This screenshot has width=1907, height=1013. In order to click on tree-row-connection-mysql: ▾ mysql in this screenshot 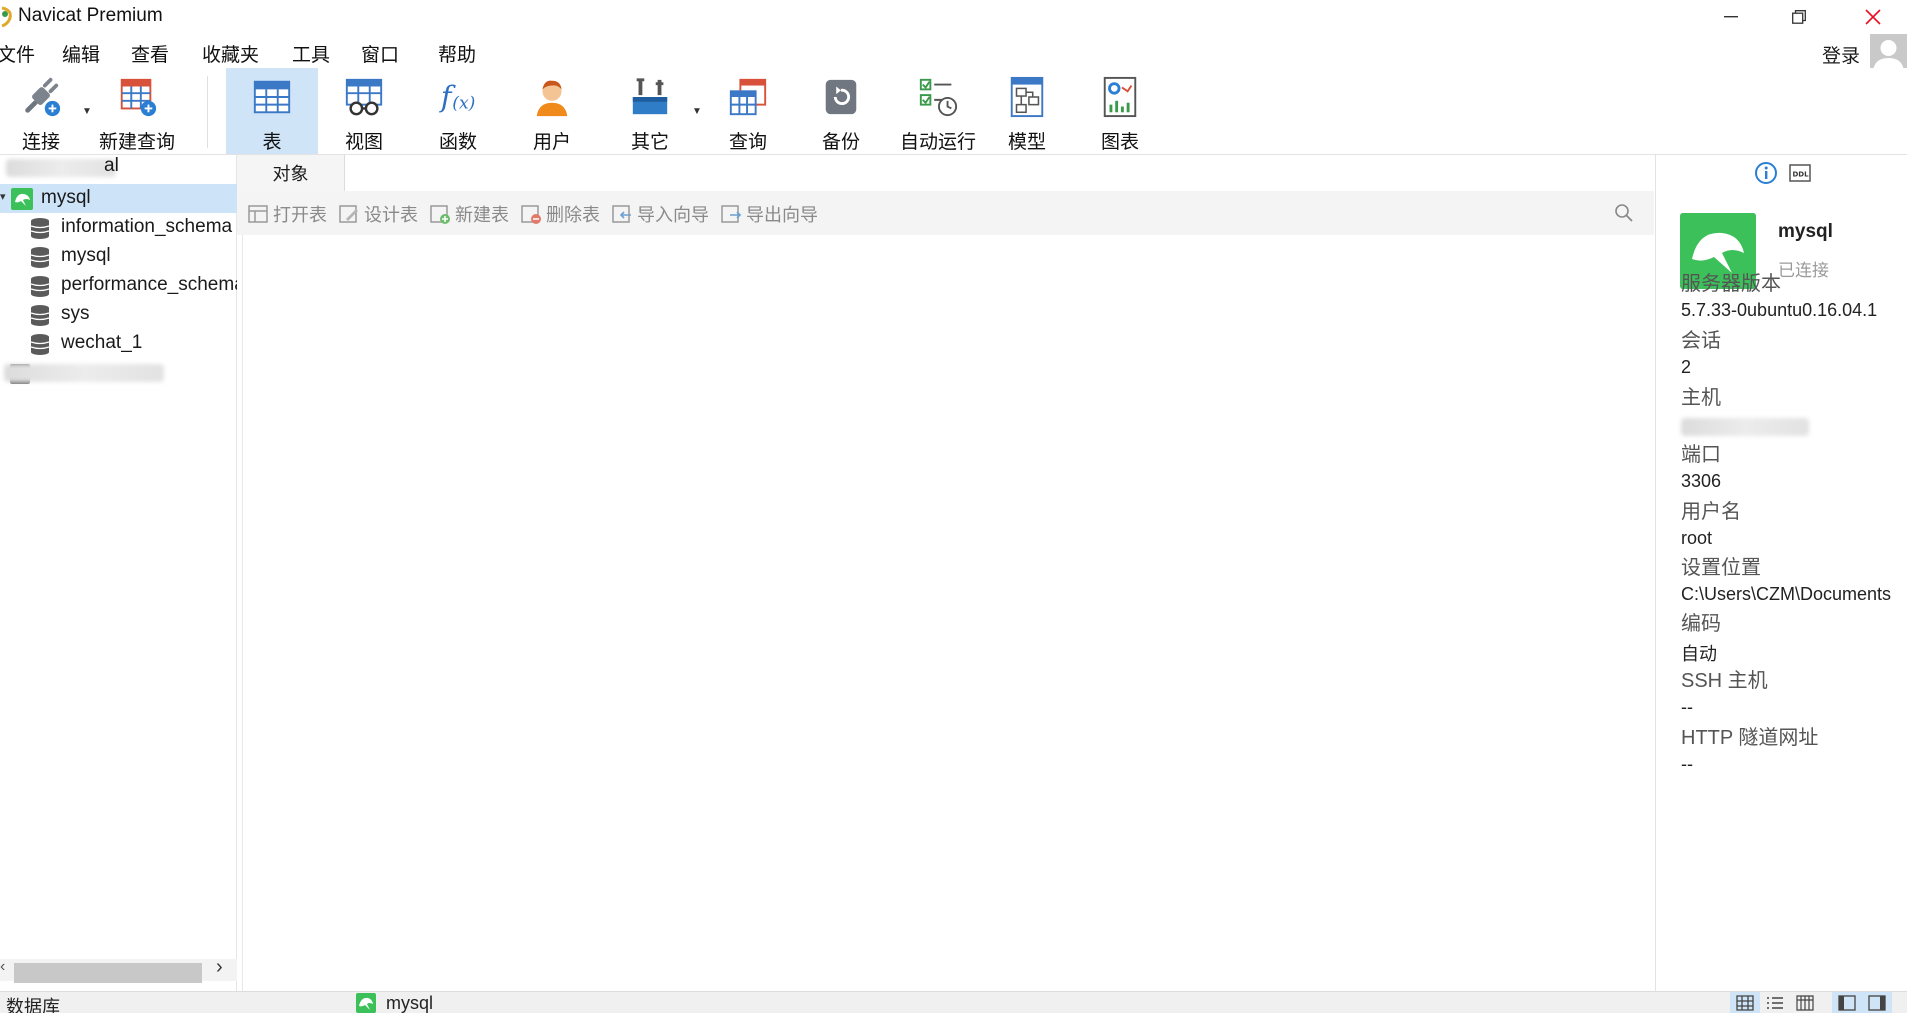, I will do `click(118, 198)`.